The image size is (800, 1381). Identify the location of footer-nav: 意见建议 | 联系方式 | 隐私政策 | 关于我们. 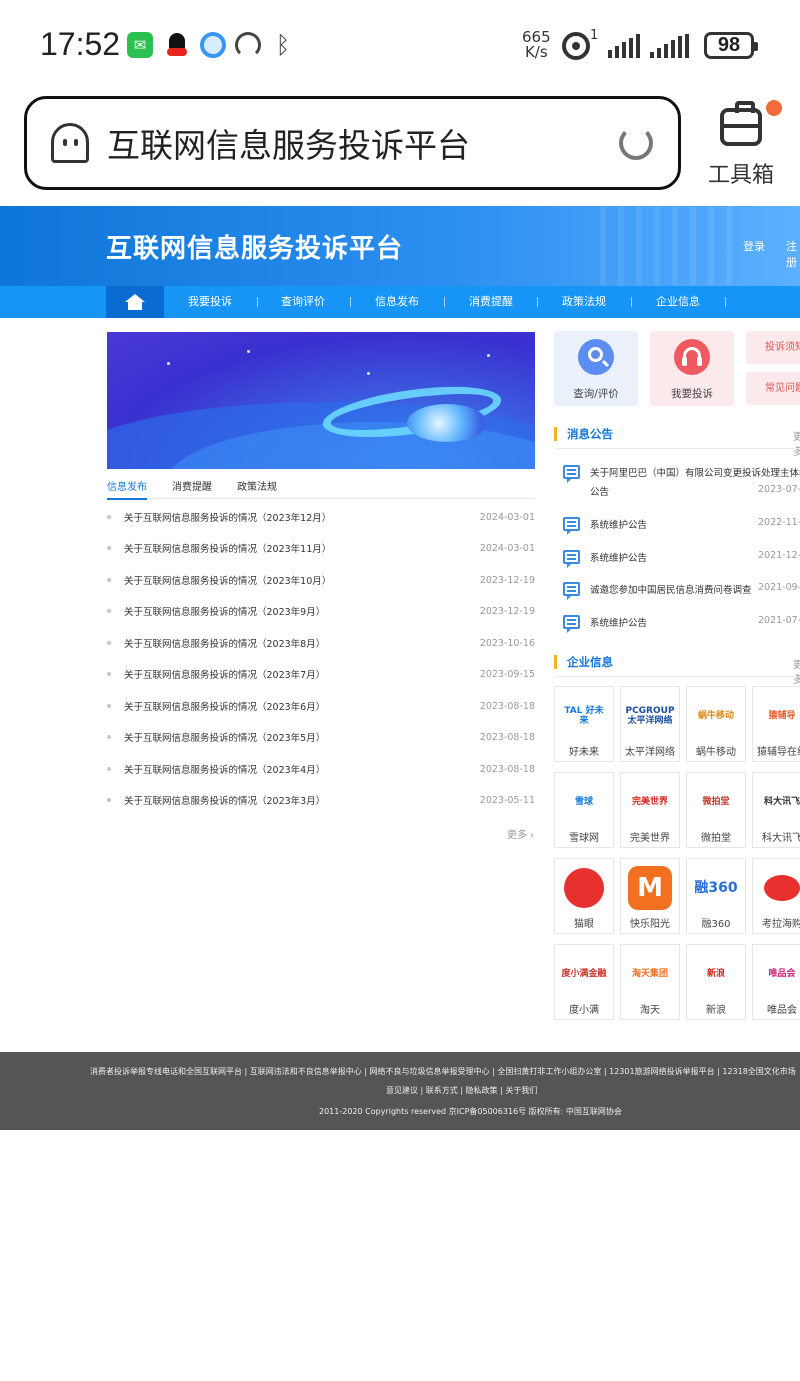
(461, 1090).